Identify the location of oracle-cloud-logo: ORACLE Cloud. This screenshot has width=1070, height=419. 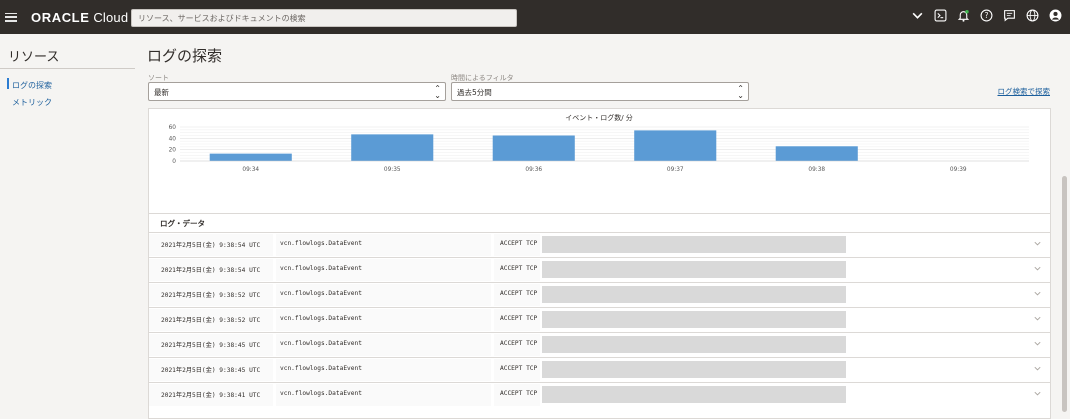
(79, 17).